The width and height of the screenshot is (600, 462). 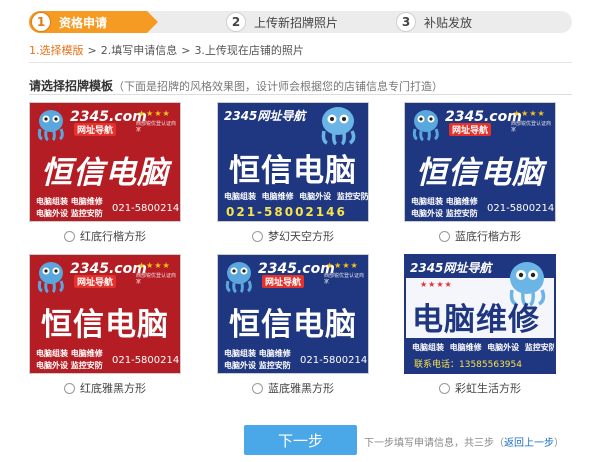 What do you see at coordinates (296, 22) in the screenshot?
I see `step-label: 上传新招牌照片` at bounding box center [296, 22].